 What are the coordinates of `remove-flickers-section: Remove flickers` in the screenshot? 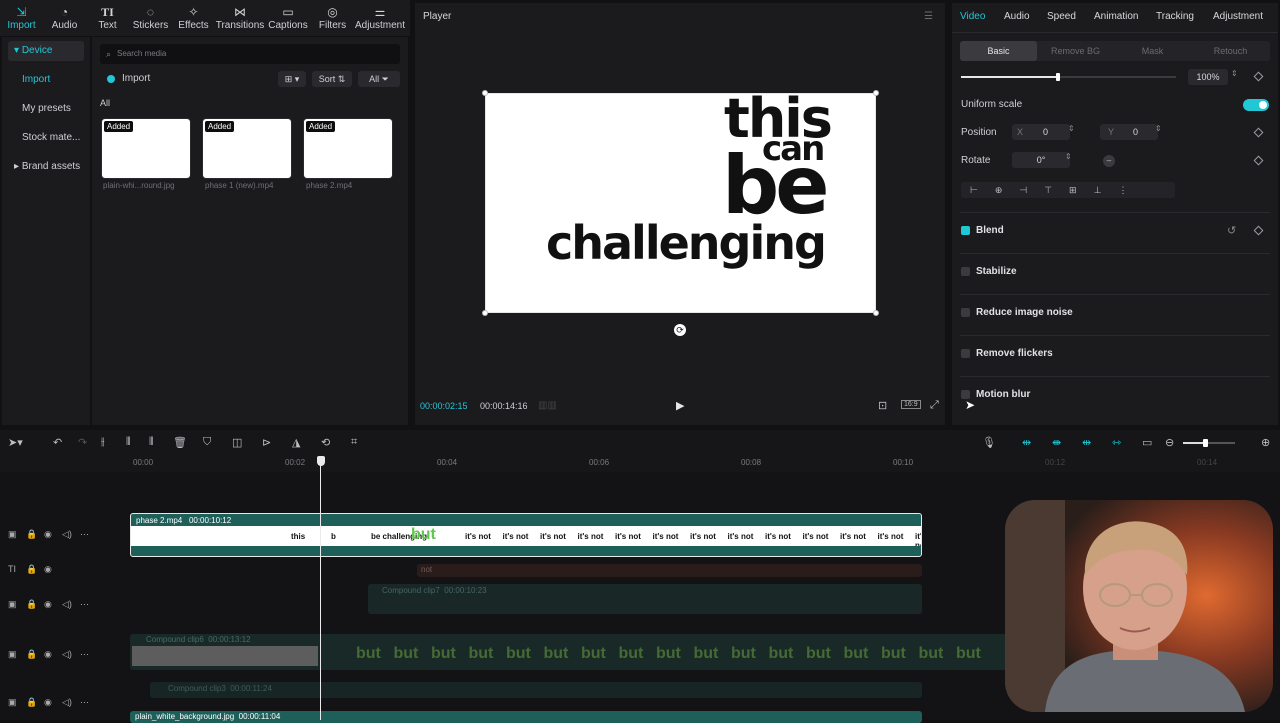 It's located at (1014, 353).